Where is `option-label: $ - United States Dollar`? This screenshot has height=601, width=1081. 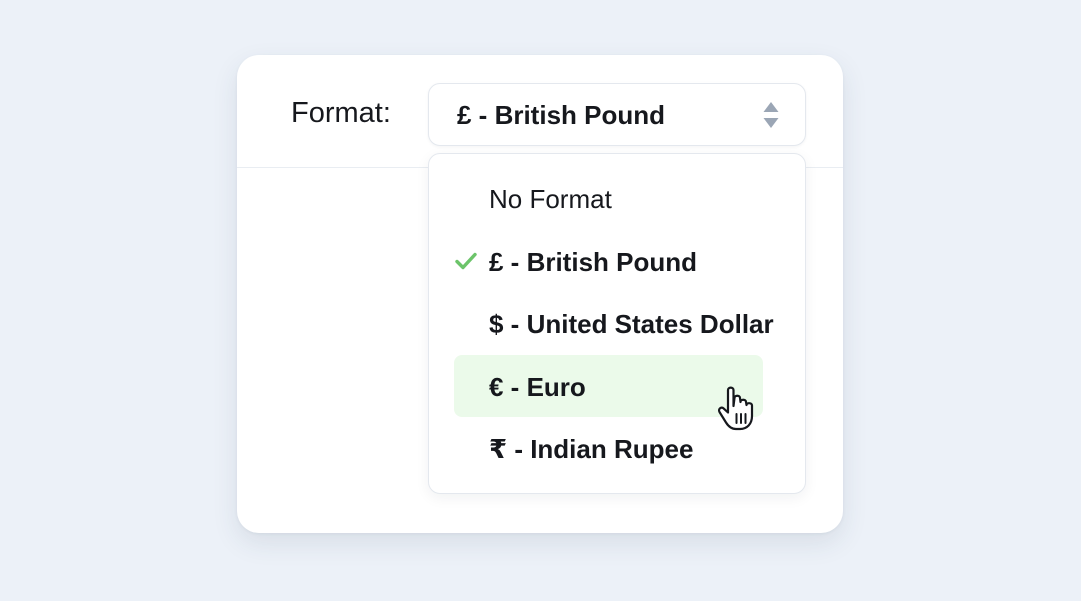 option-label: $ - United States Dollar is located at coordinates (631, 324).